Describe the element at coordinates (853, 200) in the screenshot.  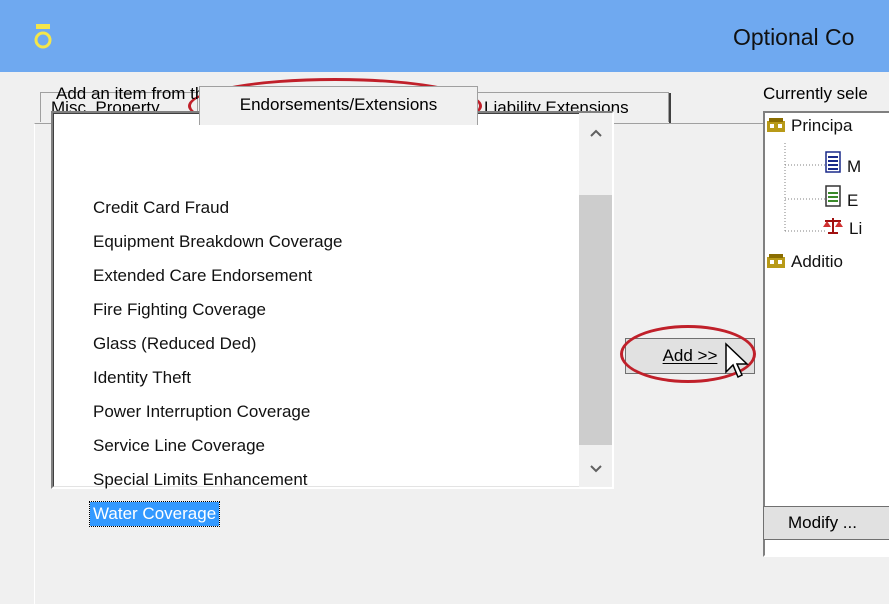
I see `tree-node-label: E` at that location.